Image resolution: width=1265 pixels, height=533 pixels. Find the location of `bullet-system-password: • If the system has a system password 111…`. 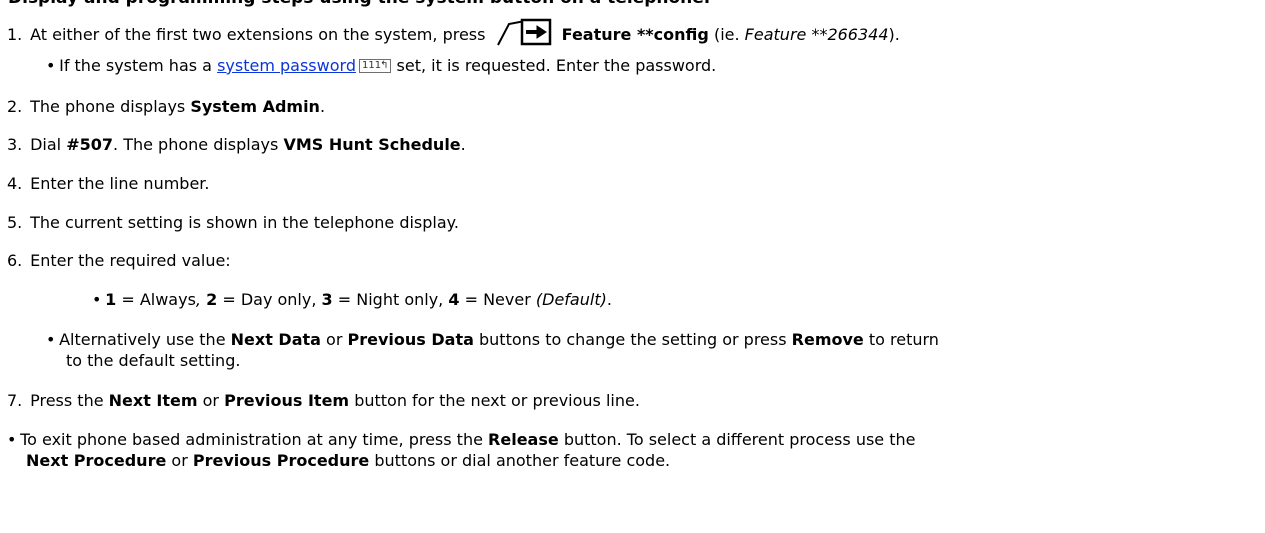

bullet-system-password: • If the system has a system password 111… is located at coordinates (381, 65).